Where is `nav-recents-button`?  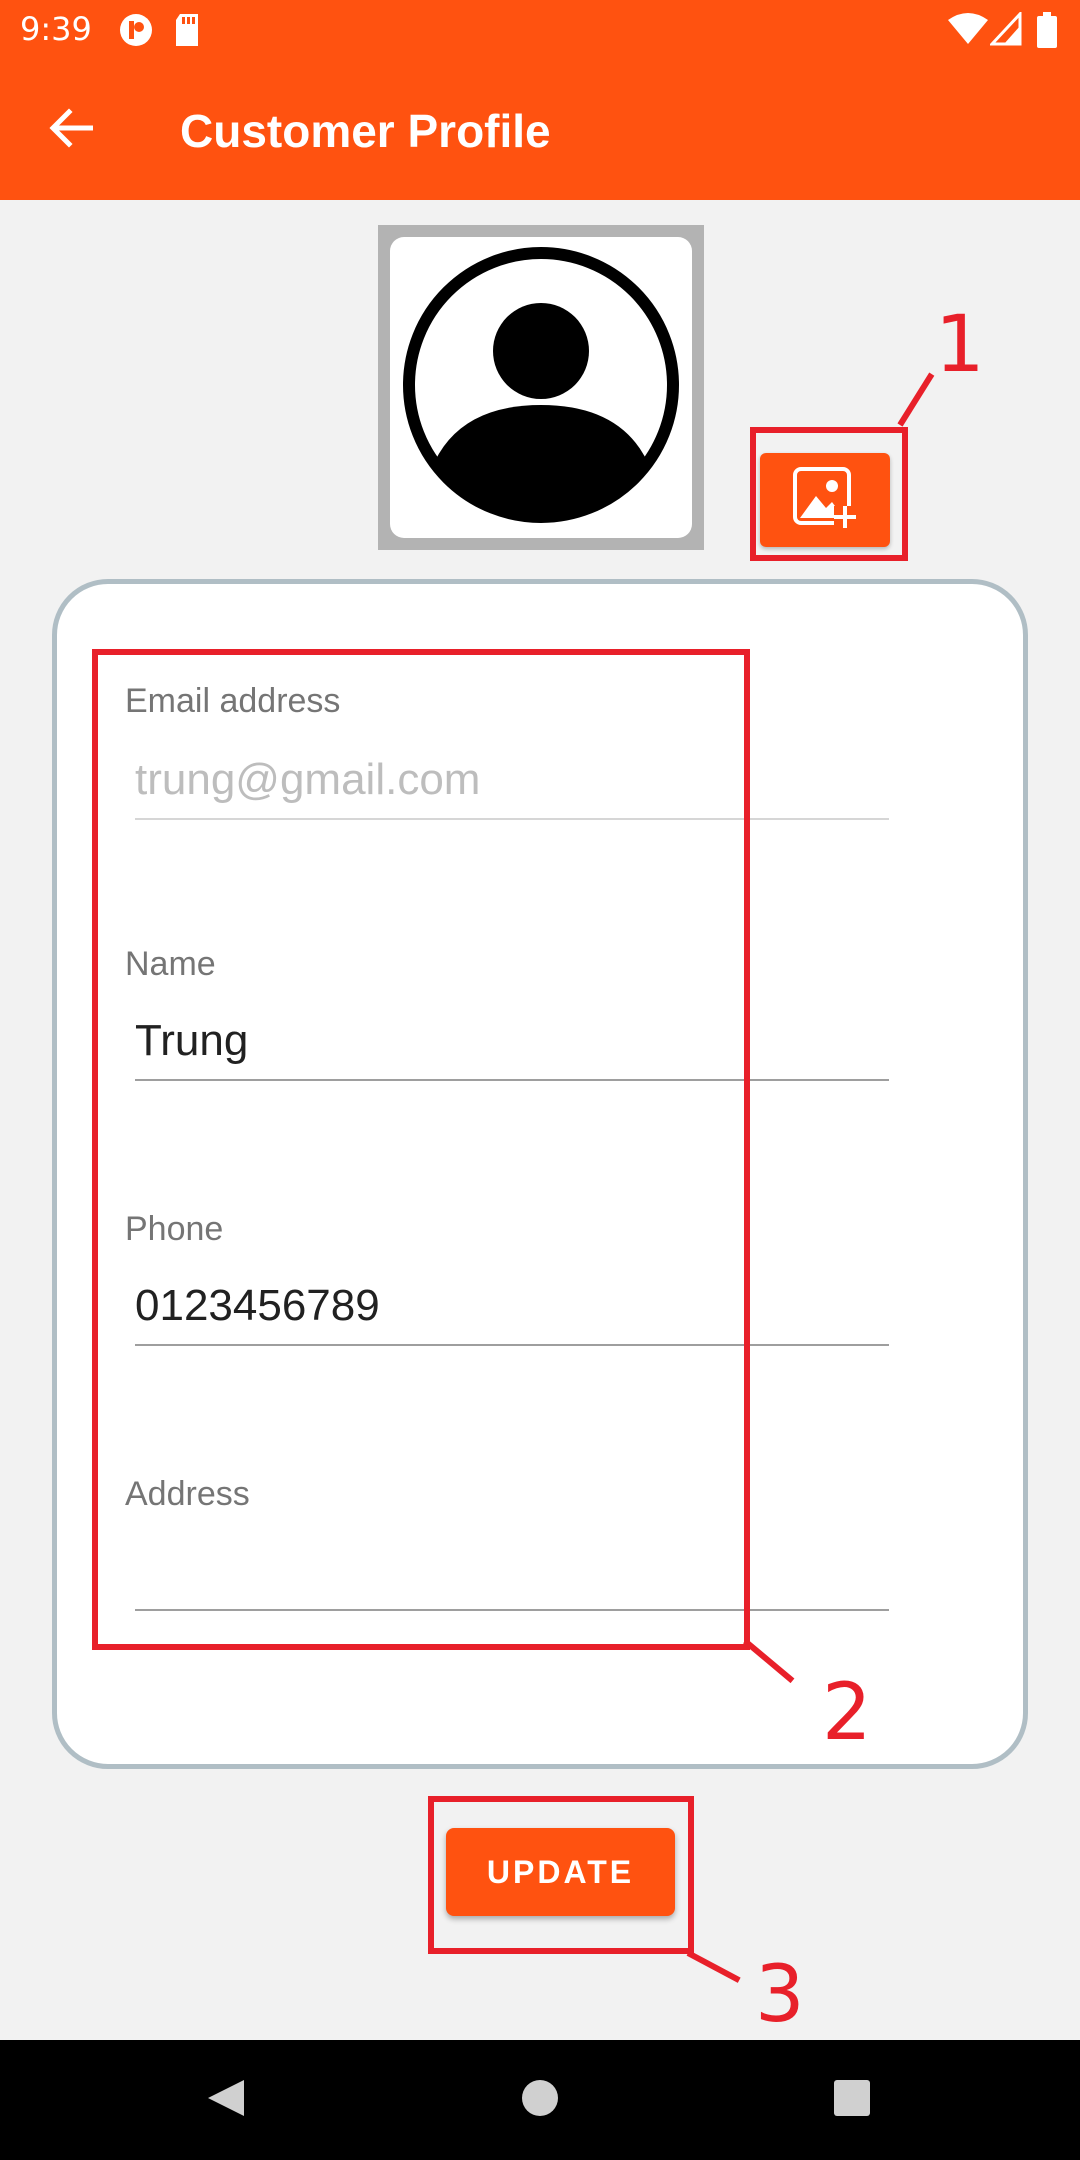 nav-recents-button is located at coordinates (852, 2100).